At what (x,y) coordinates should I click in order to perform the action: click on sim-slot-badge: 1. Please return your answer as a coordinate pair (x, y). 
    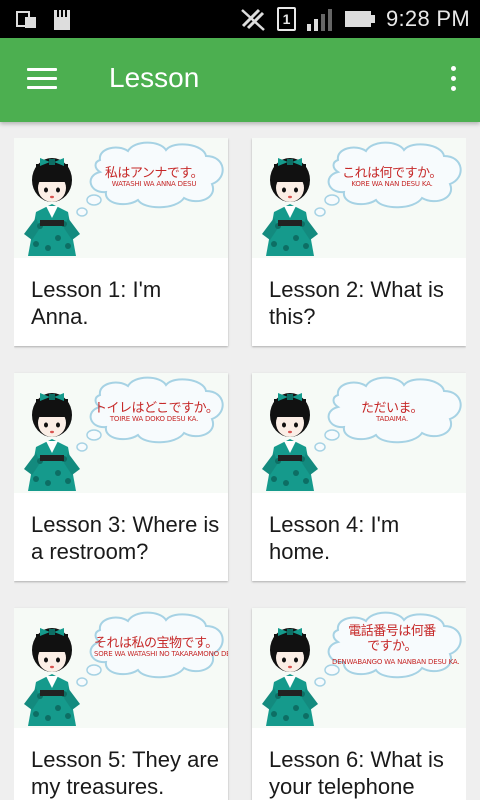
    Looking at the image, I should click on (286, 19).